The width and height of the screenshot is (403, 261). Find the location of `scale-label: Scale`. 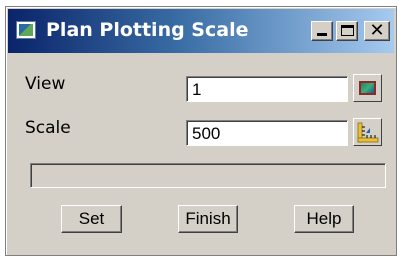

scale-label: Scale is located at coordinates (48, 128).